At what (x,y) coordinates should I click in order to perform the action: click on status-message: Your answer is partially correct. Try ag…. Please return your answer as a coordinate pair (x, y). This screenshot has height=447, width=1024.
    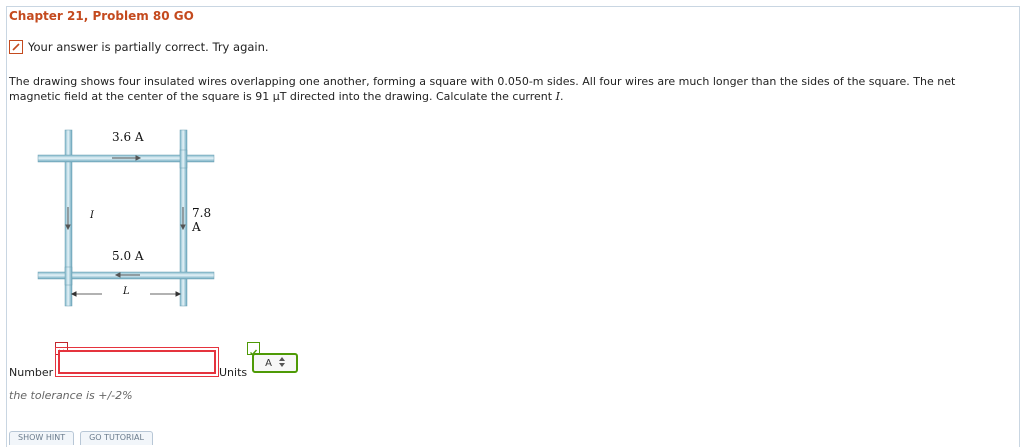
    Looking at the image, I should click on (139, 47).